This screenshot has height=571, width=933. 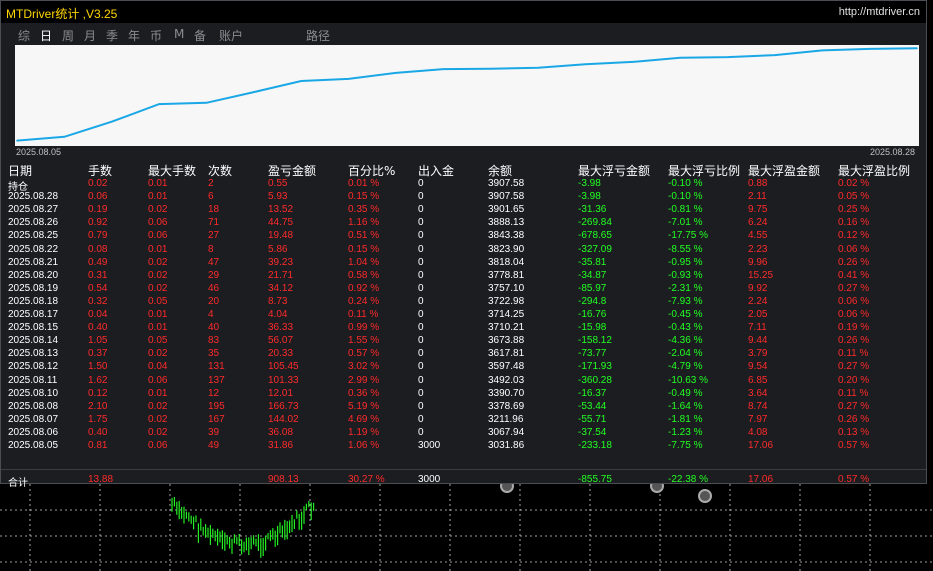 What do you see at coordinates (98, 210) in the screenshot?
I see `table-cell: 0.19` at bounding box center [98, 210].